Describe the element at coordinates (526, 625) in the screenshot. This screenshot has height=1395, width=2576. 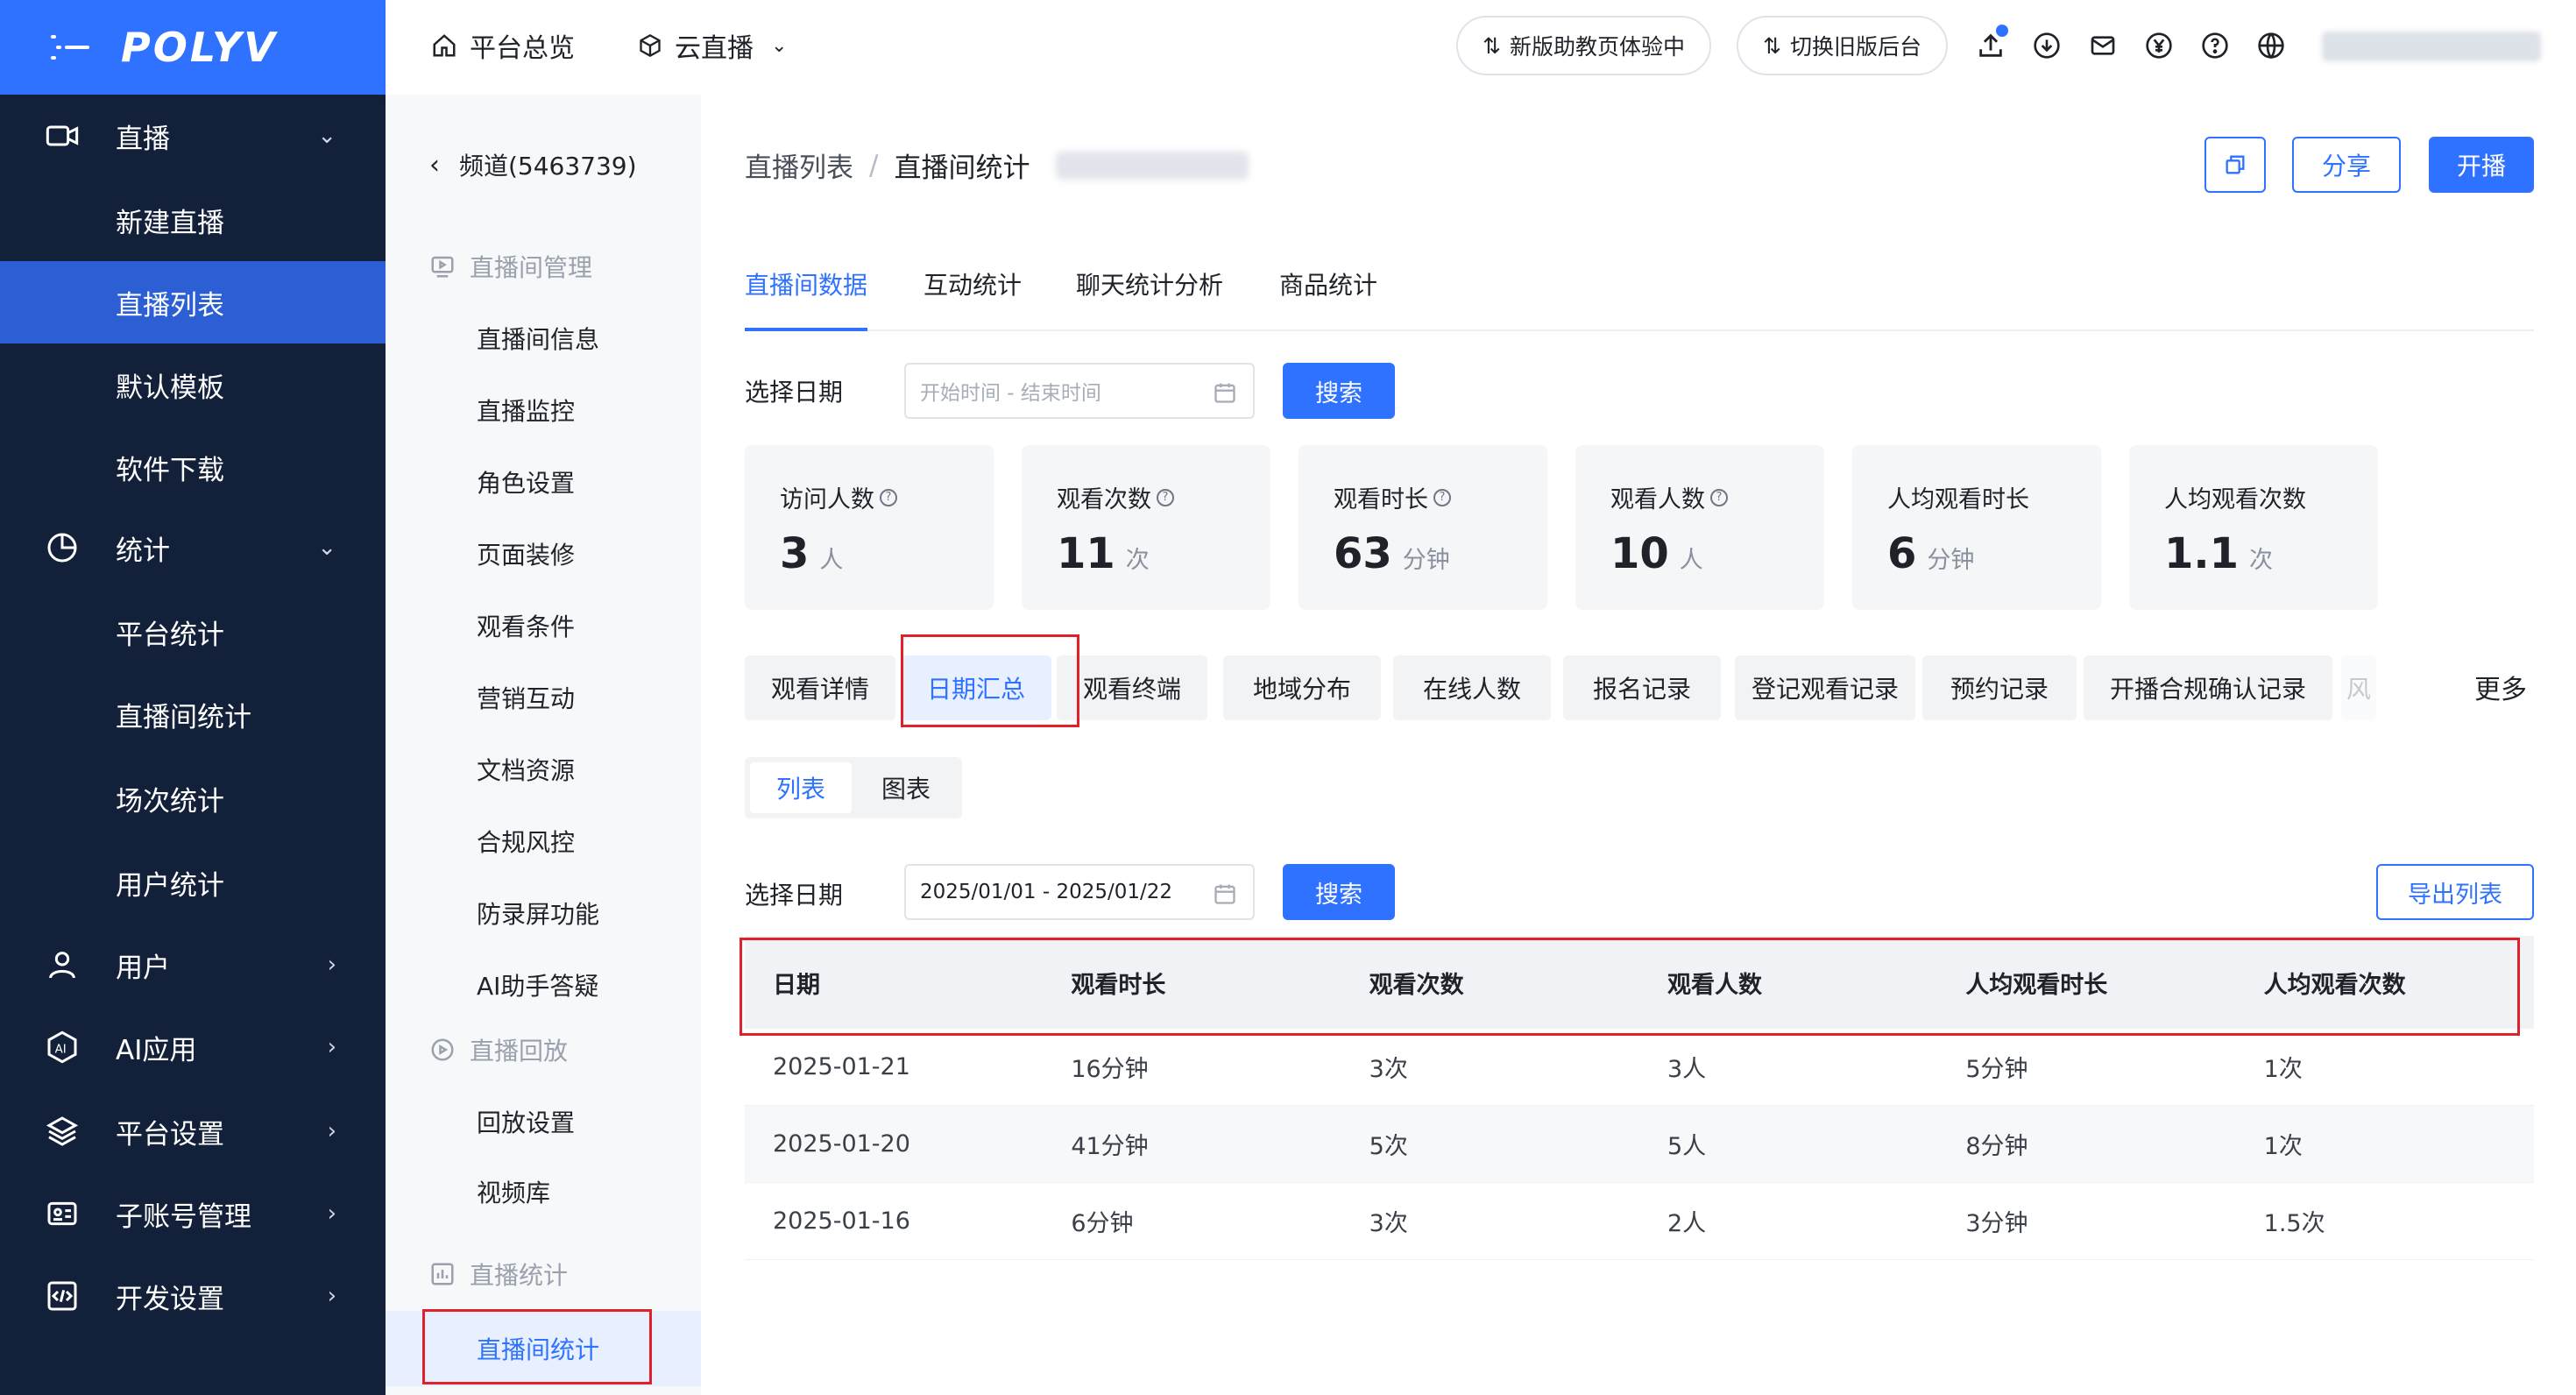
I see `panel-item-4: 观看条件` at that location.